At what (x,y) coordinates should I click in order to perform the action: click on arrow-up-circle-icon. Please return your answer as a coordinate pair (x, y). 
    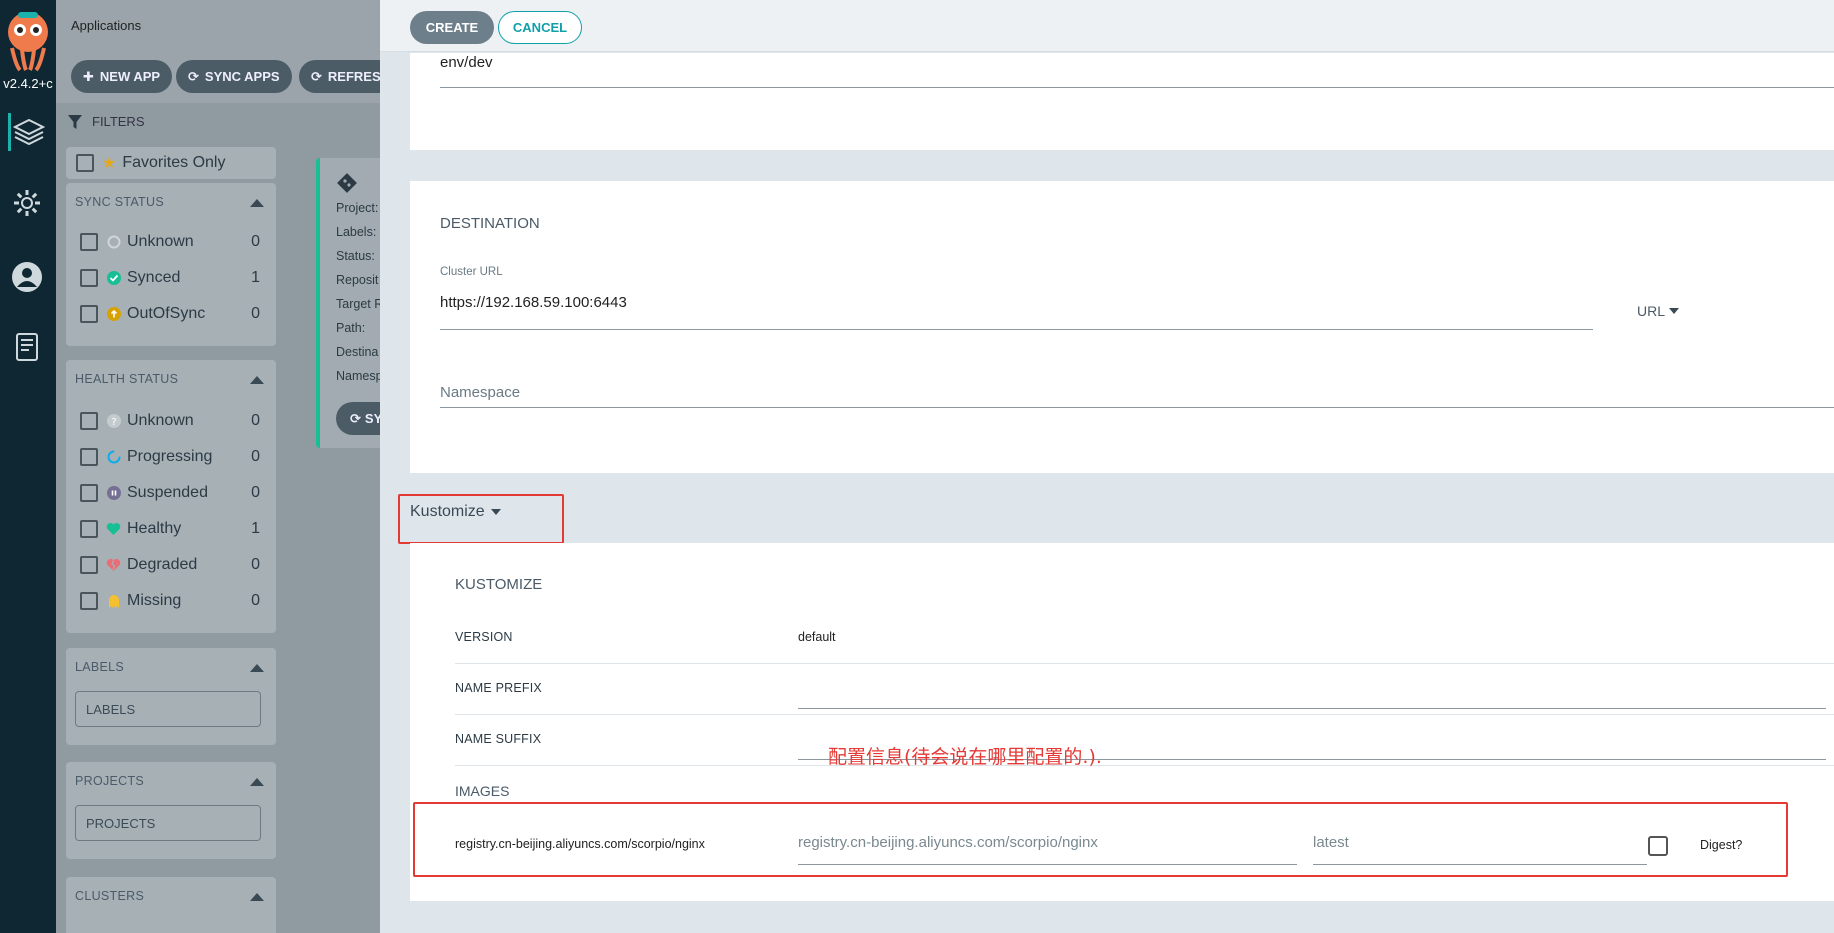
    Looking at the image, I should click on (113, 314).